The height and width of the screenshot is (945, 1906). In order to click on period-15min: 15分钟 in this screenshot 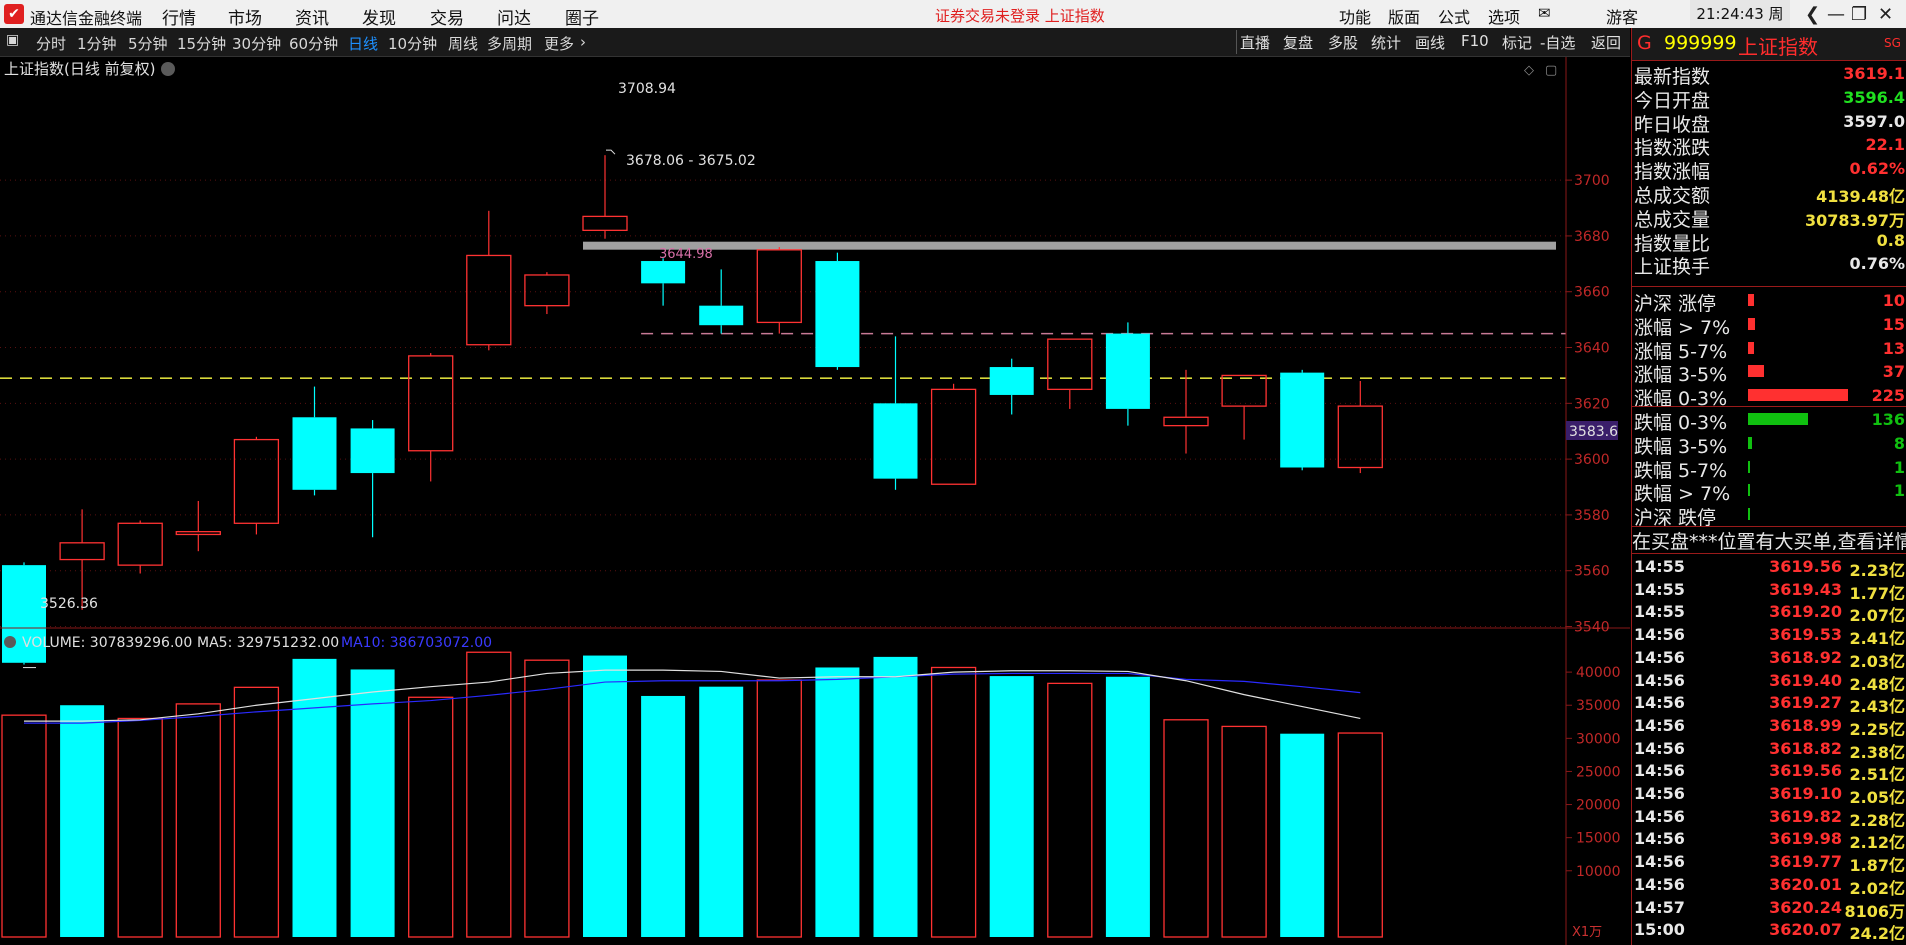, I will do `click(201, 43)`.